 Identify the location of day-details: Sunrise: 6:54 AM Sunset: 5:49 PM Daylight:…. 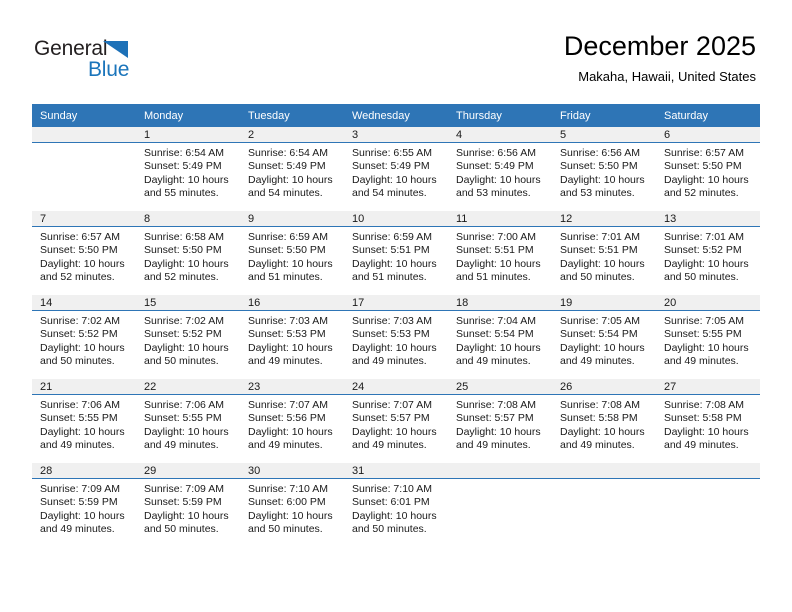
(188, 172).